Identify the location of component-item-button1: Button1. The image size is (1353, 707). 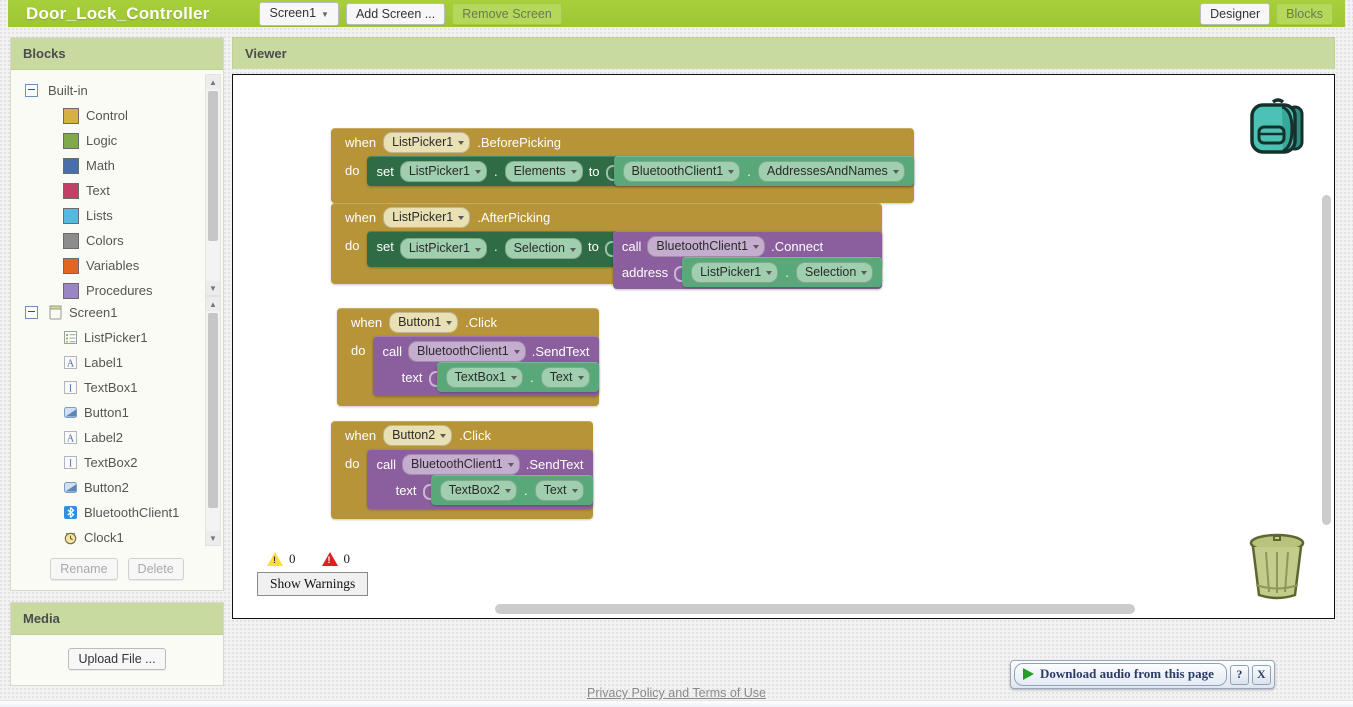
(117, 412).